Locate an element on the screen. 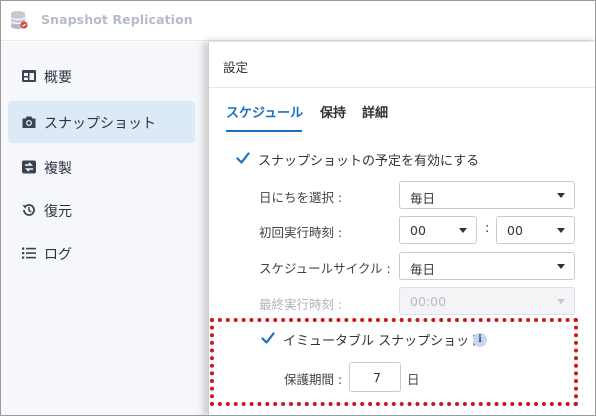  tab-schedule: スケジュール is located at coordinates (264, 111).